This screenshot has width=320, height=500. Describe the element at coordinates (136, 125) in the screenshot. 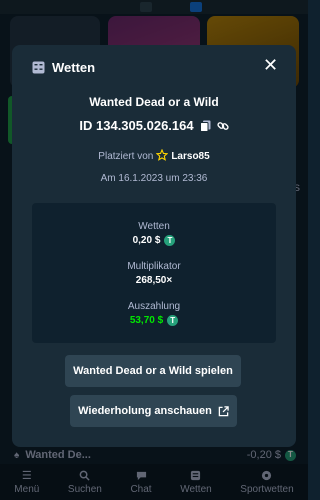

I see `bet-id: ID 134.305.026.164` at that location.